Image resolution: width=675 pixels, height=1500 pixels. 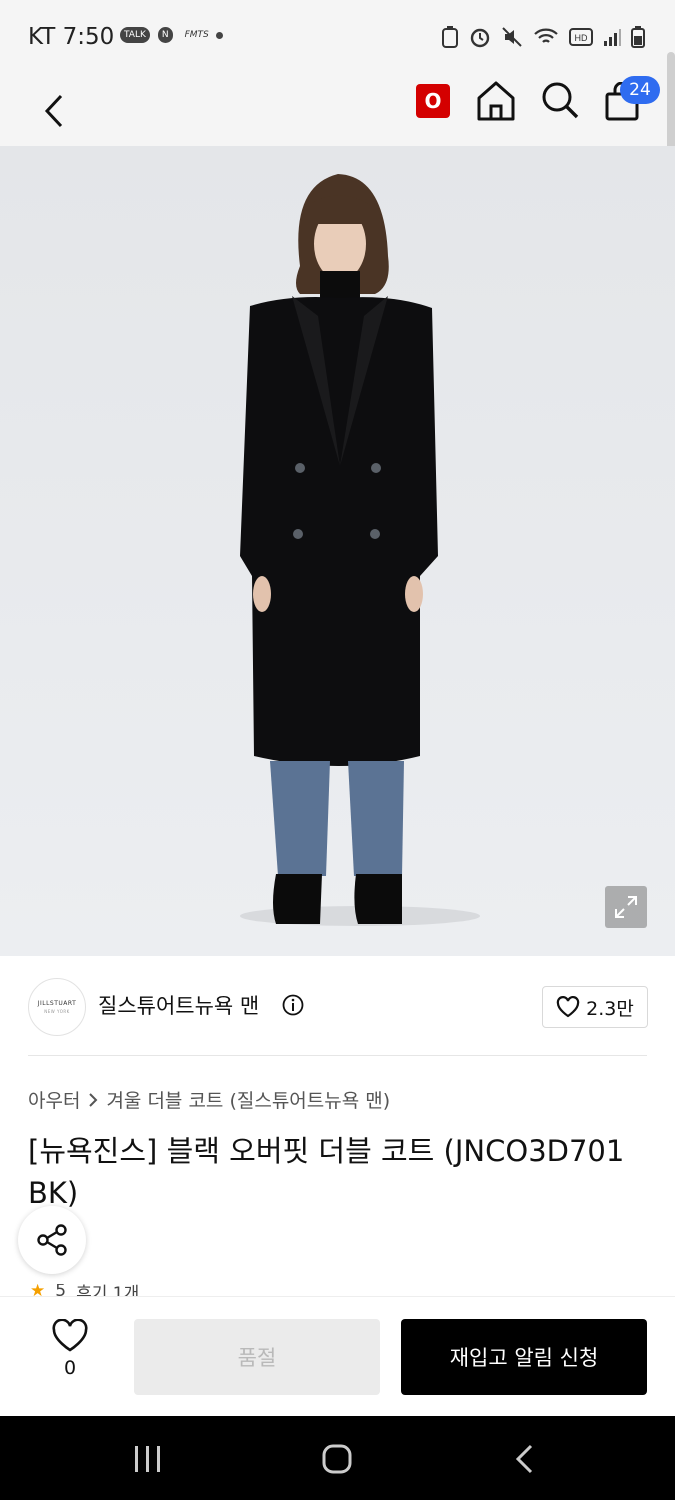 I want to click on alarm-icon, so click(x=480, y=38).